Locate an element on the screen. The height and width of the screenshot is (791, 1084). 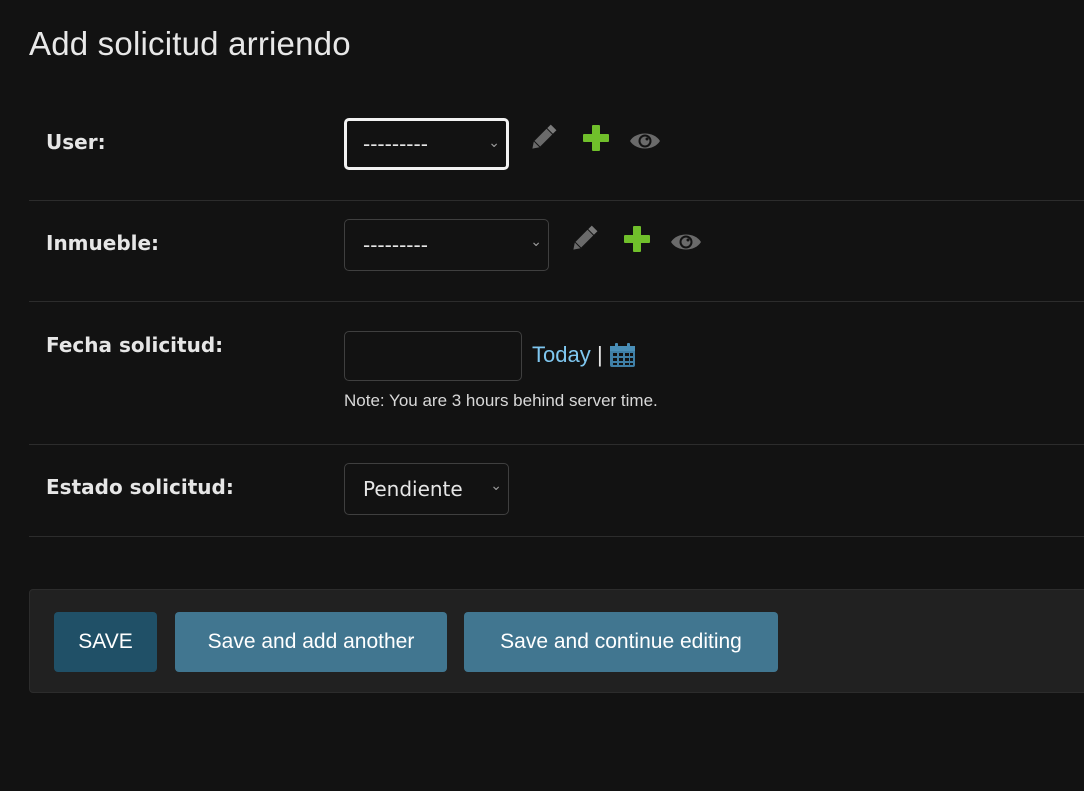
inmueble-select-value: --------- is located at coordinates (395, 245).